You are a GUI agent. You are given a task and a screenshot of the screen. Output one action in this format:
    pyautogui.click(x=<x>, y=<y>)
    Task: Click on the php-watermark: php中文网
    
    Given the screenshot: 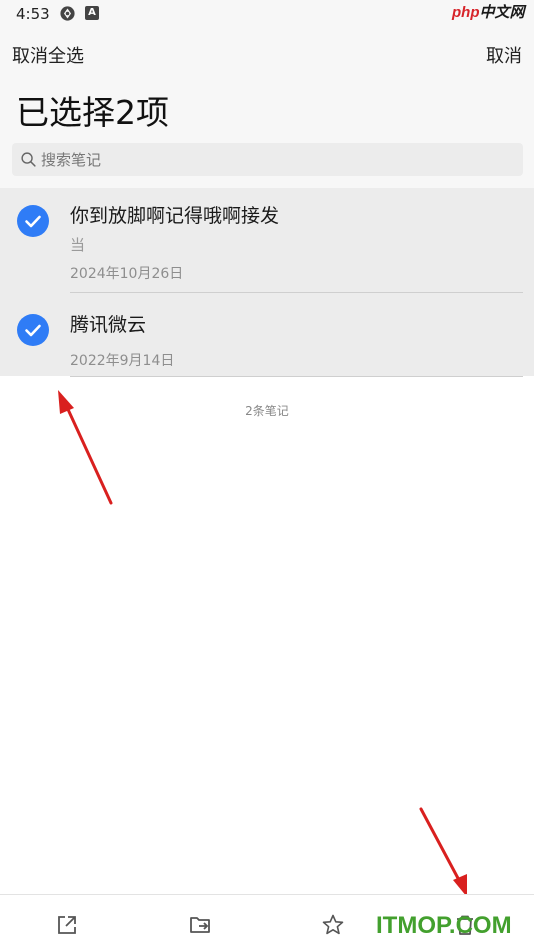 What is the action you would take?
    pyautogui.click(x=488, y=11)
    